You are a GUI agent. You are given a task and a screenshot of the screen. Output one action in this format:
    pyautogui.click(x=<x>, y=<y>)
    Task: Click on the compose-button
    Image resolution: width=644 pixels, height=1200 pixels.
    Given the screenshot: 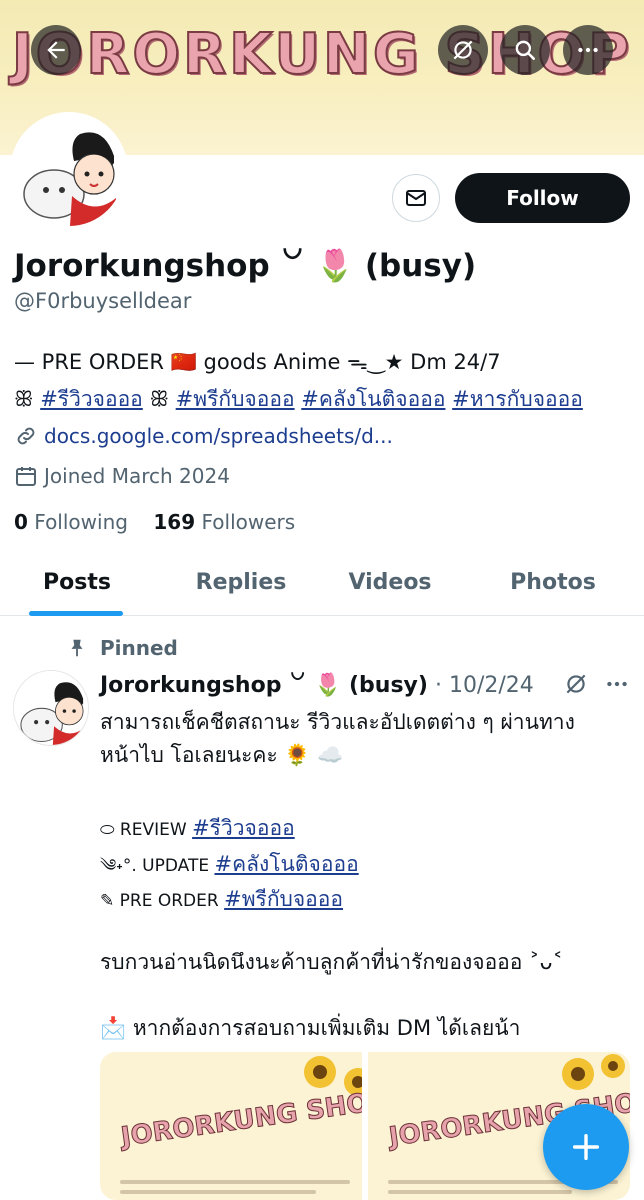 What is the action you would take?
    pyautogui.click(x=586, y=1147)
    